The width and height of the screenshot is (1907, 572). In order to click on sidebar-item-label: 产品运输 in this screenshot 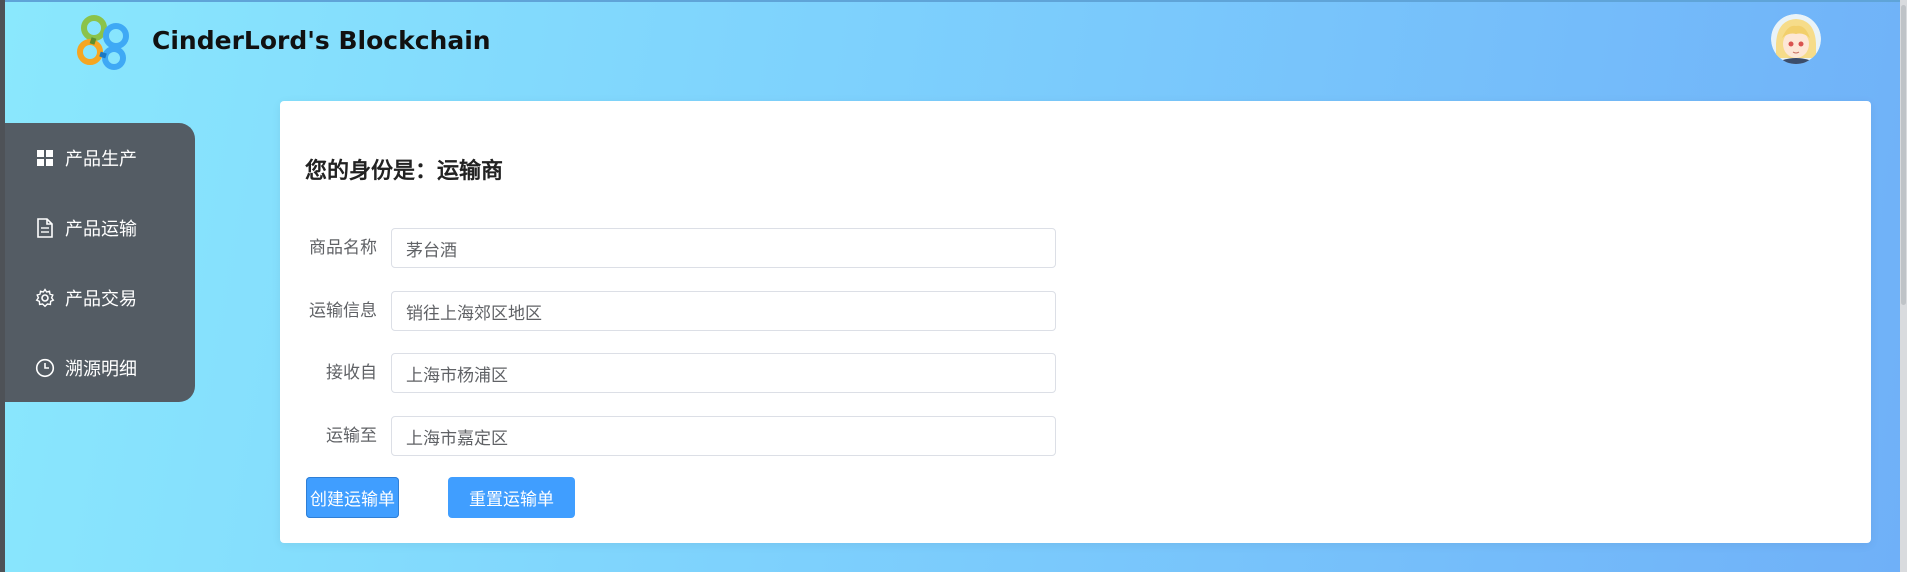, I will do `click(101, 229)`.